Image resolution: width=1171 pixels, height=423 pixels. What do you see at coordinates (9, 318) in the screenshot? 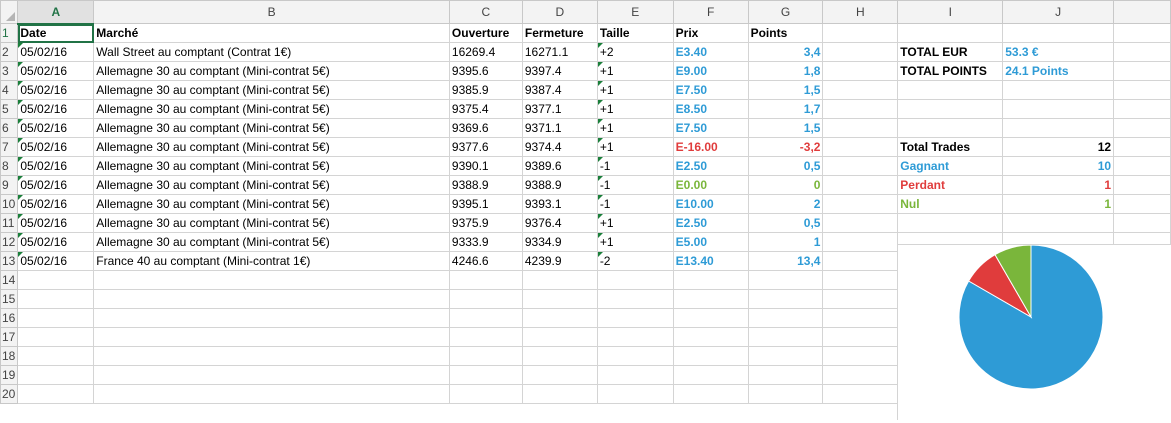
I see `row-header: 16` at bounding box center [9, 318].